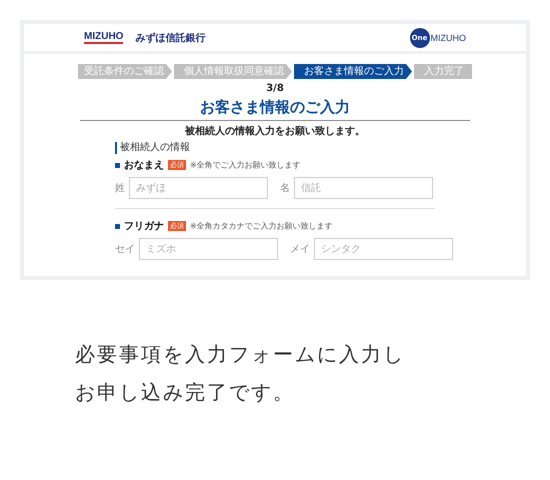 The image size is (550, 480). Describe the element at coordinates (120, 188) in the screenshot. I see `field-label: 姓` at that location.